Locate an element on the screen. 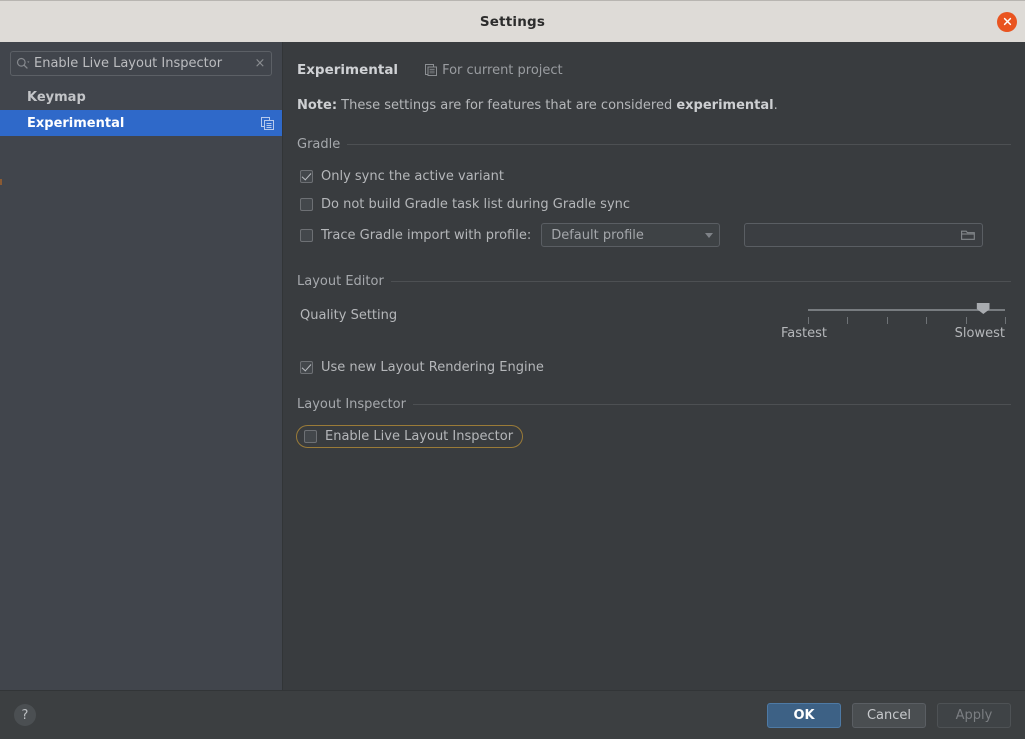 This screenshot has width=1025, height=739. trace-profile-path-input is located at coordinates (864, 235).